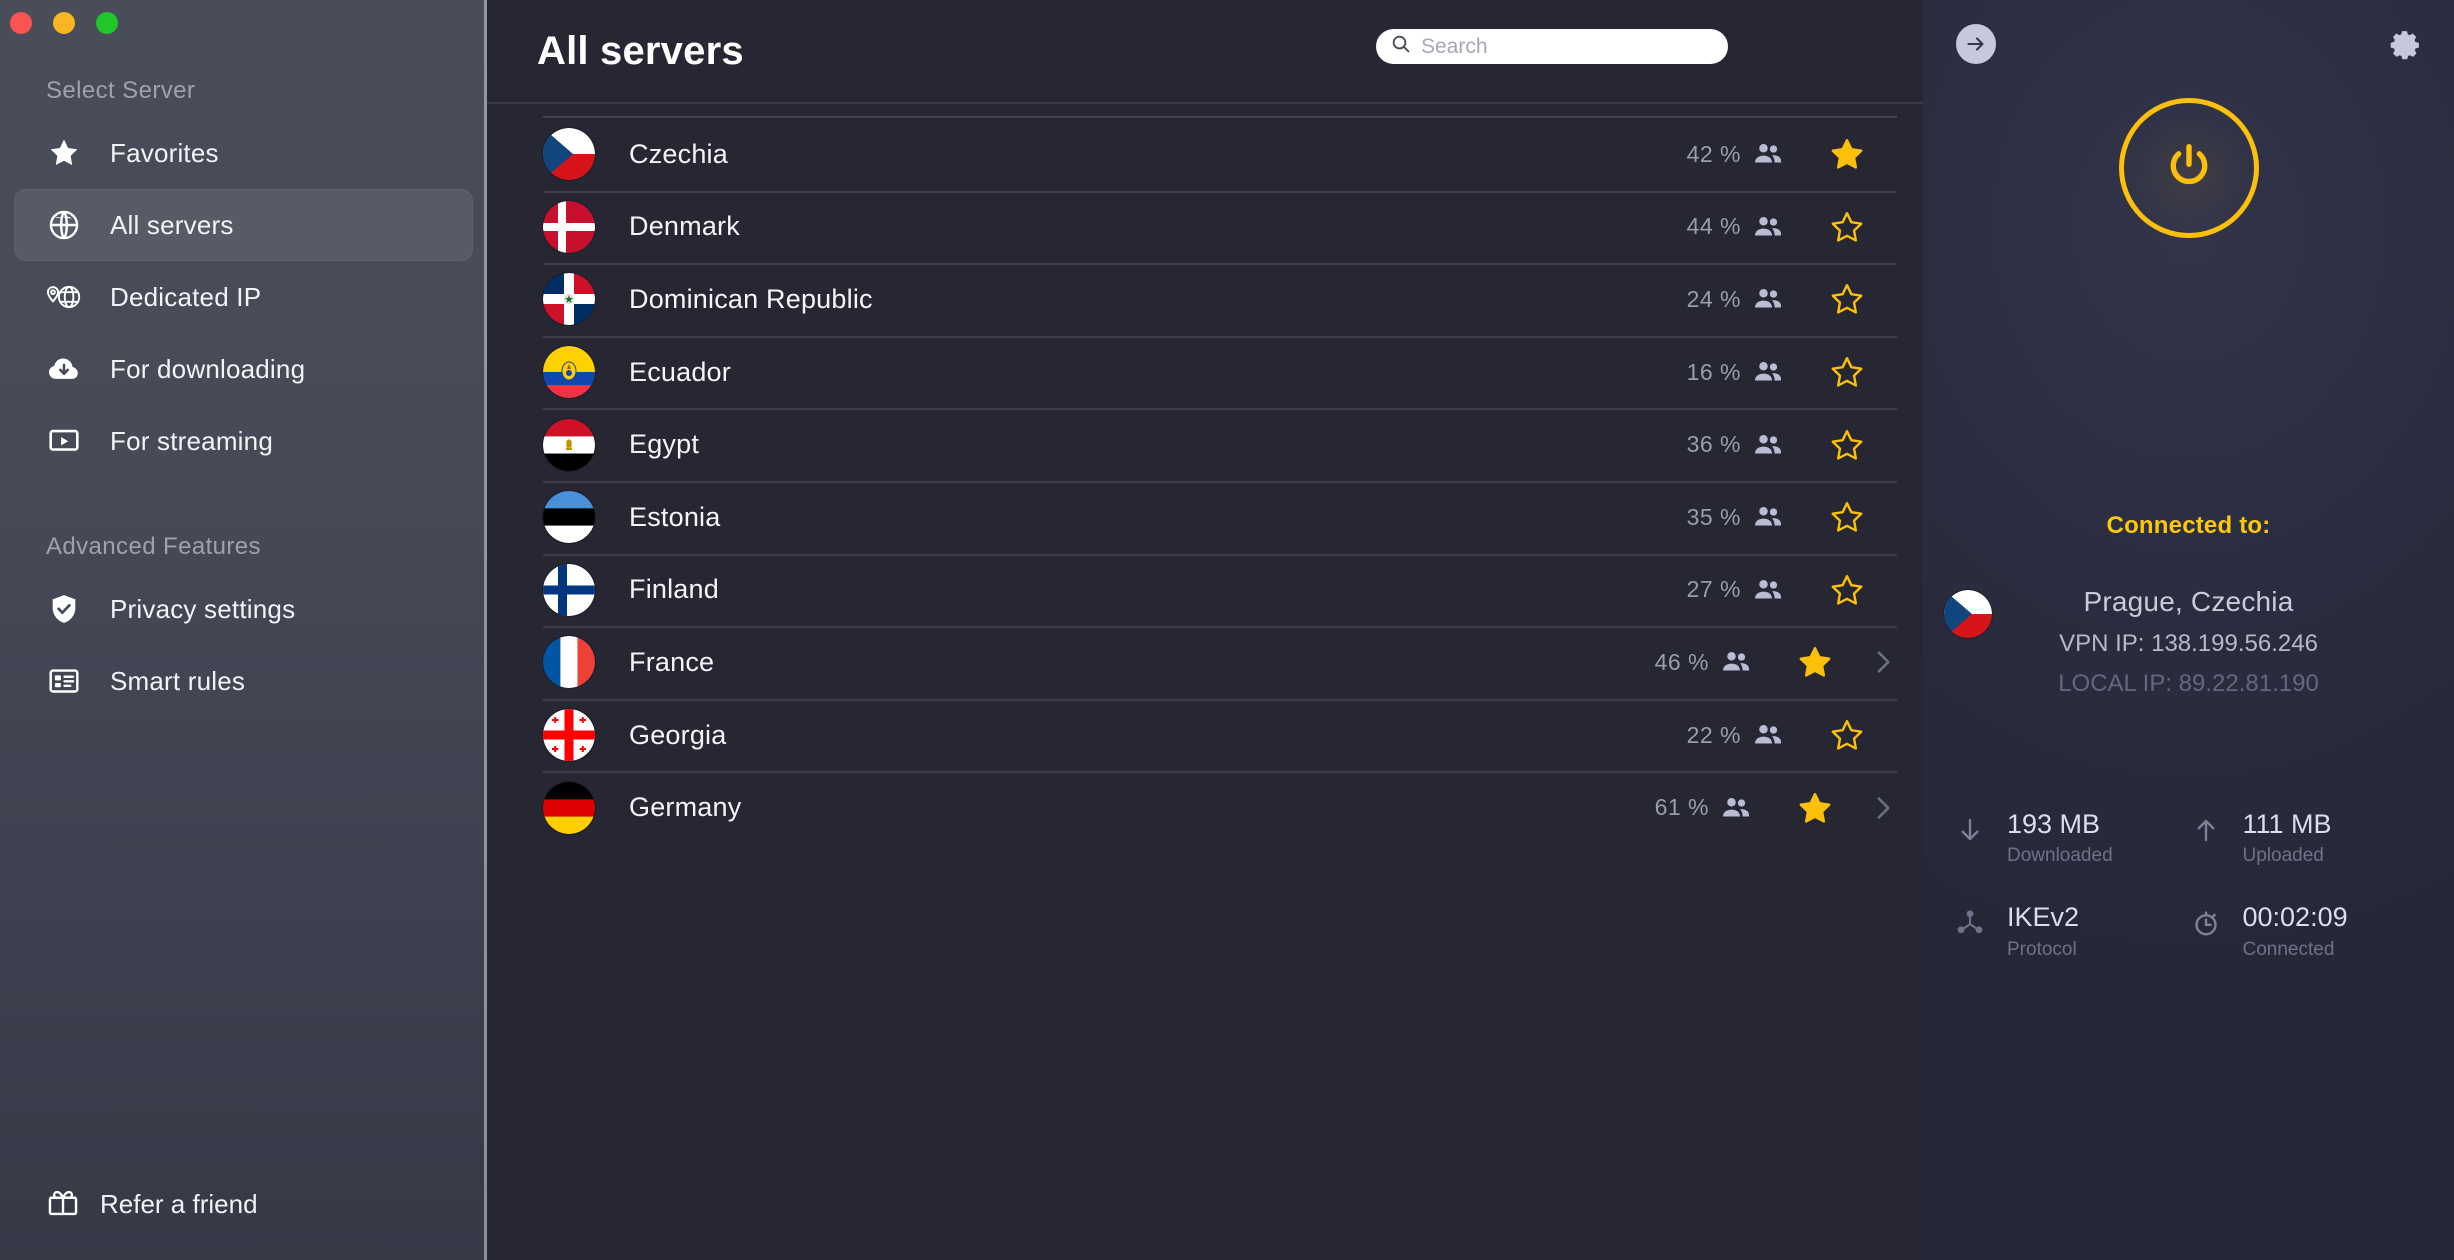  Describe the element at coordinates (243, 681) in the screenshot. I see `sidebar-item-smart-rules: Smart rules` at that location.